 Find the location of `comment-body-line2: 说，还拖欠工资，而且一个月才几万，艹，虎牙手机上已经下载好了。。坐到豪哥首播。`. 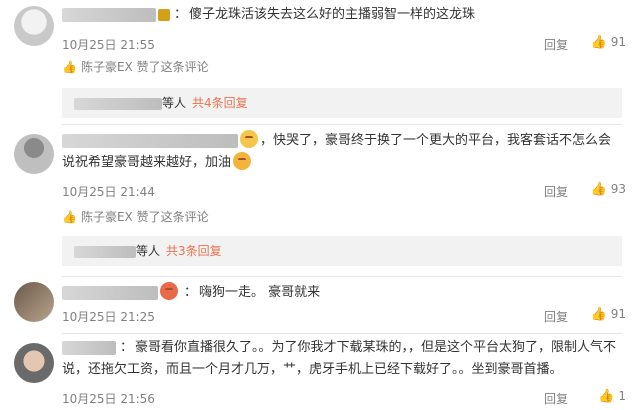

comment-body-line2: 说，还拖欠工资，而且一个月才几万，艹，虎牙手机上已经下载好了。。坐到豪哥首播。 is located at coordinates (312, 369).